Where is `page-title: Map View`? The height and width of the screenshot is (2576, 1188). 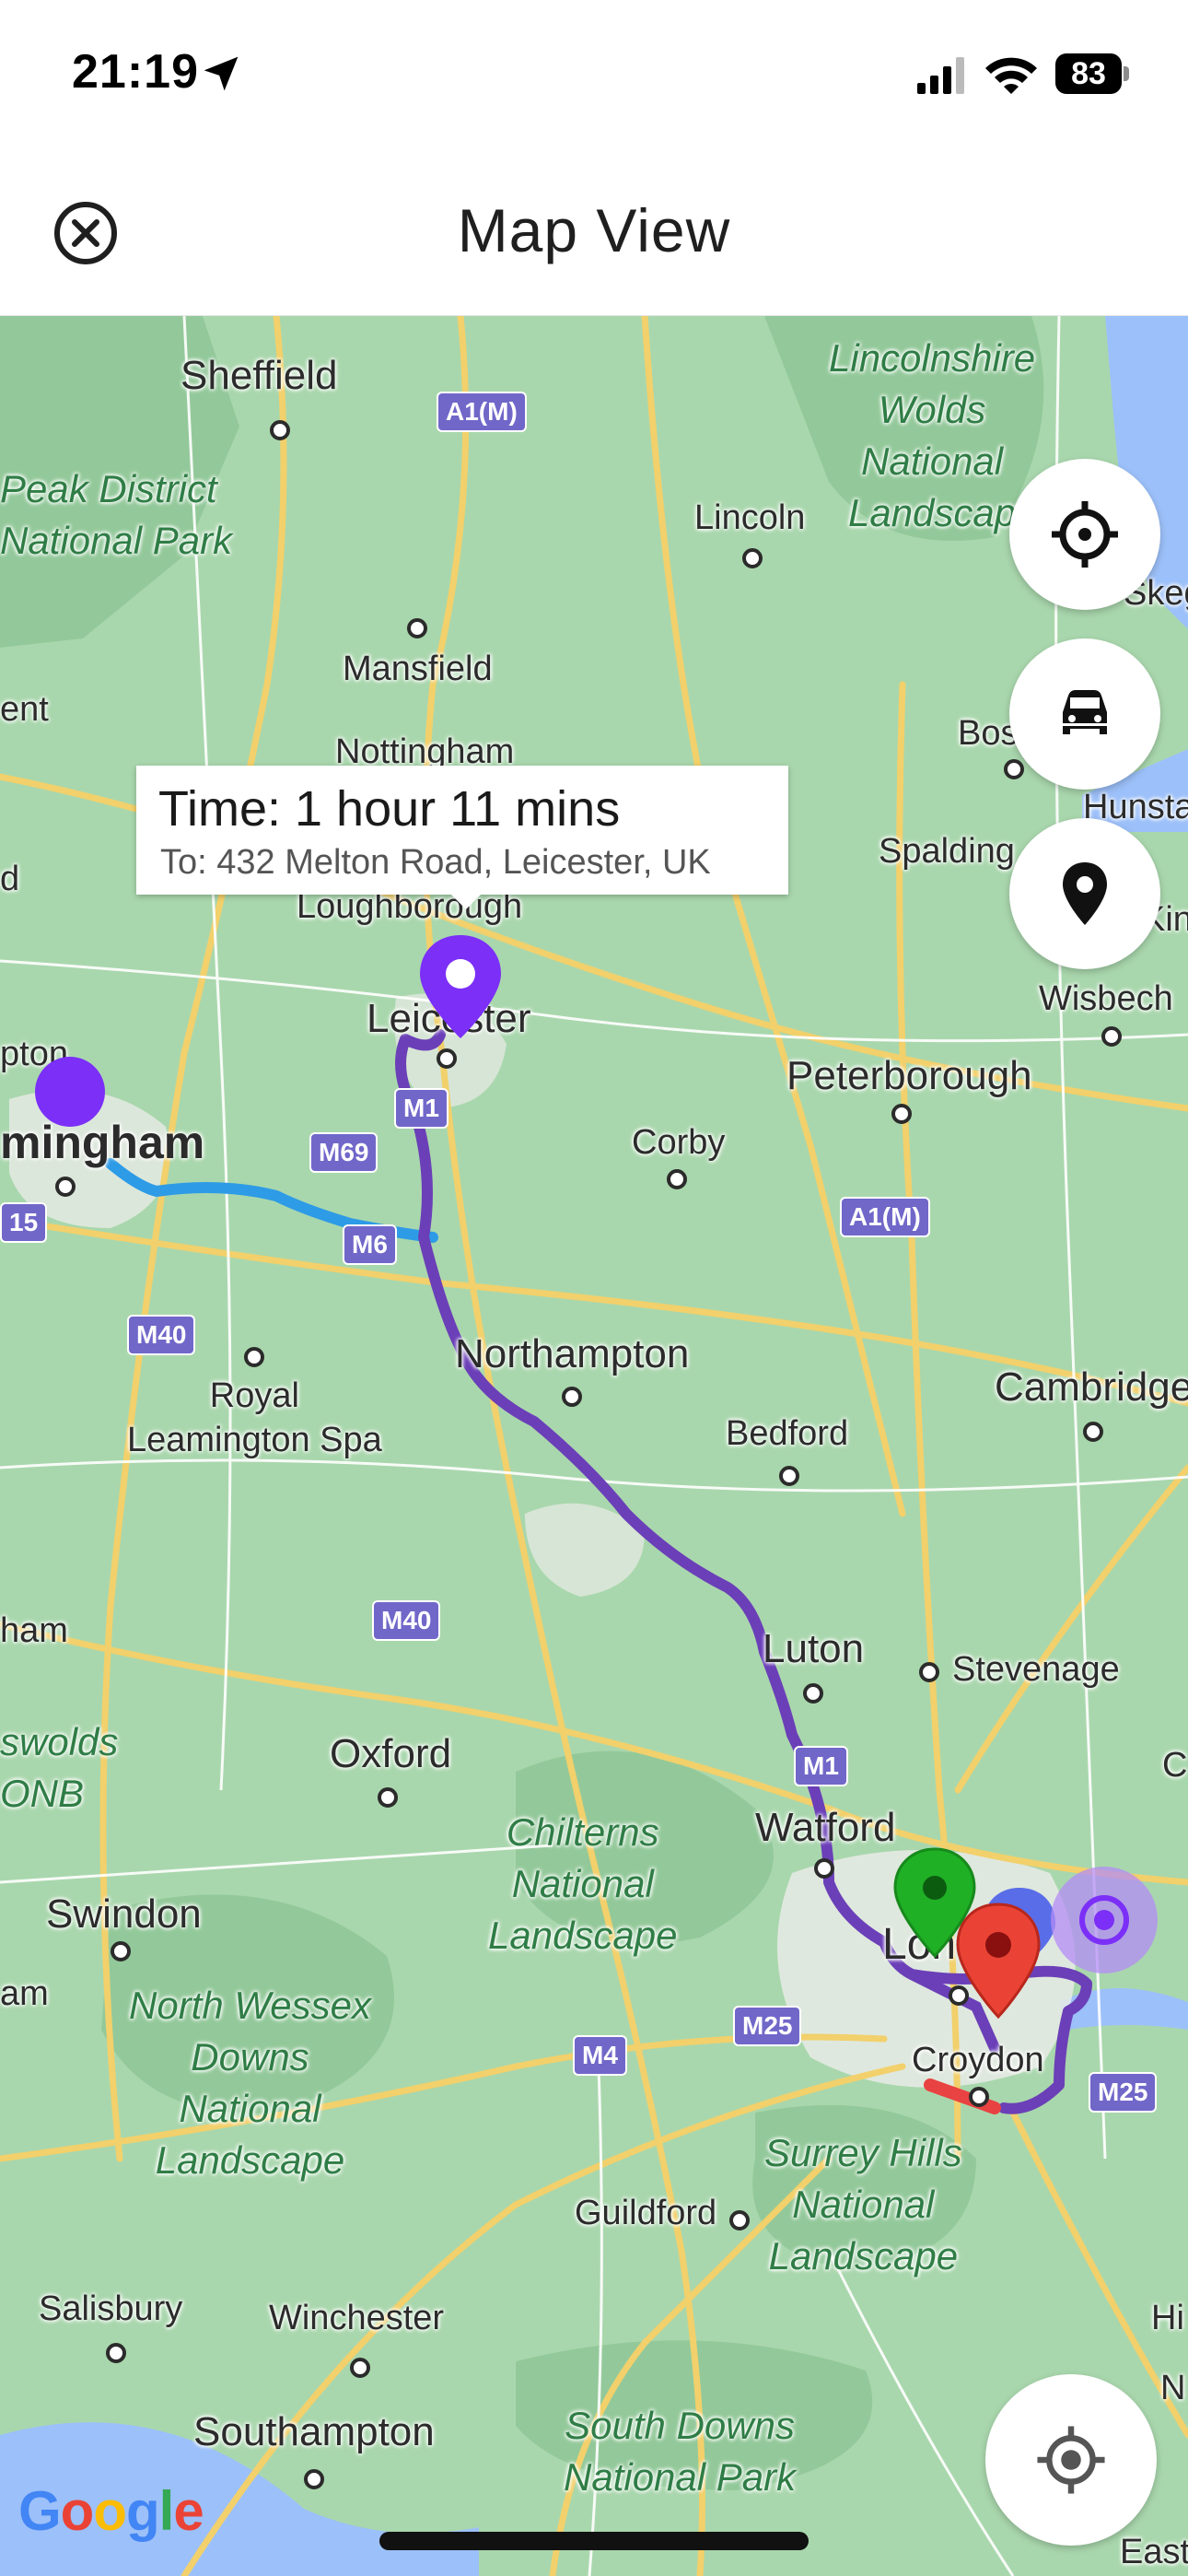
page-title: Map View is located at coordinates (594, 230).